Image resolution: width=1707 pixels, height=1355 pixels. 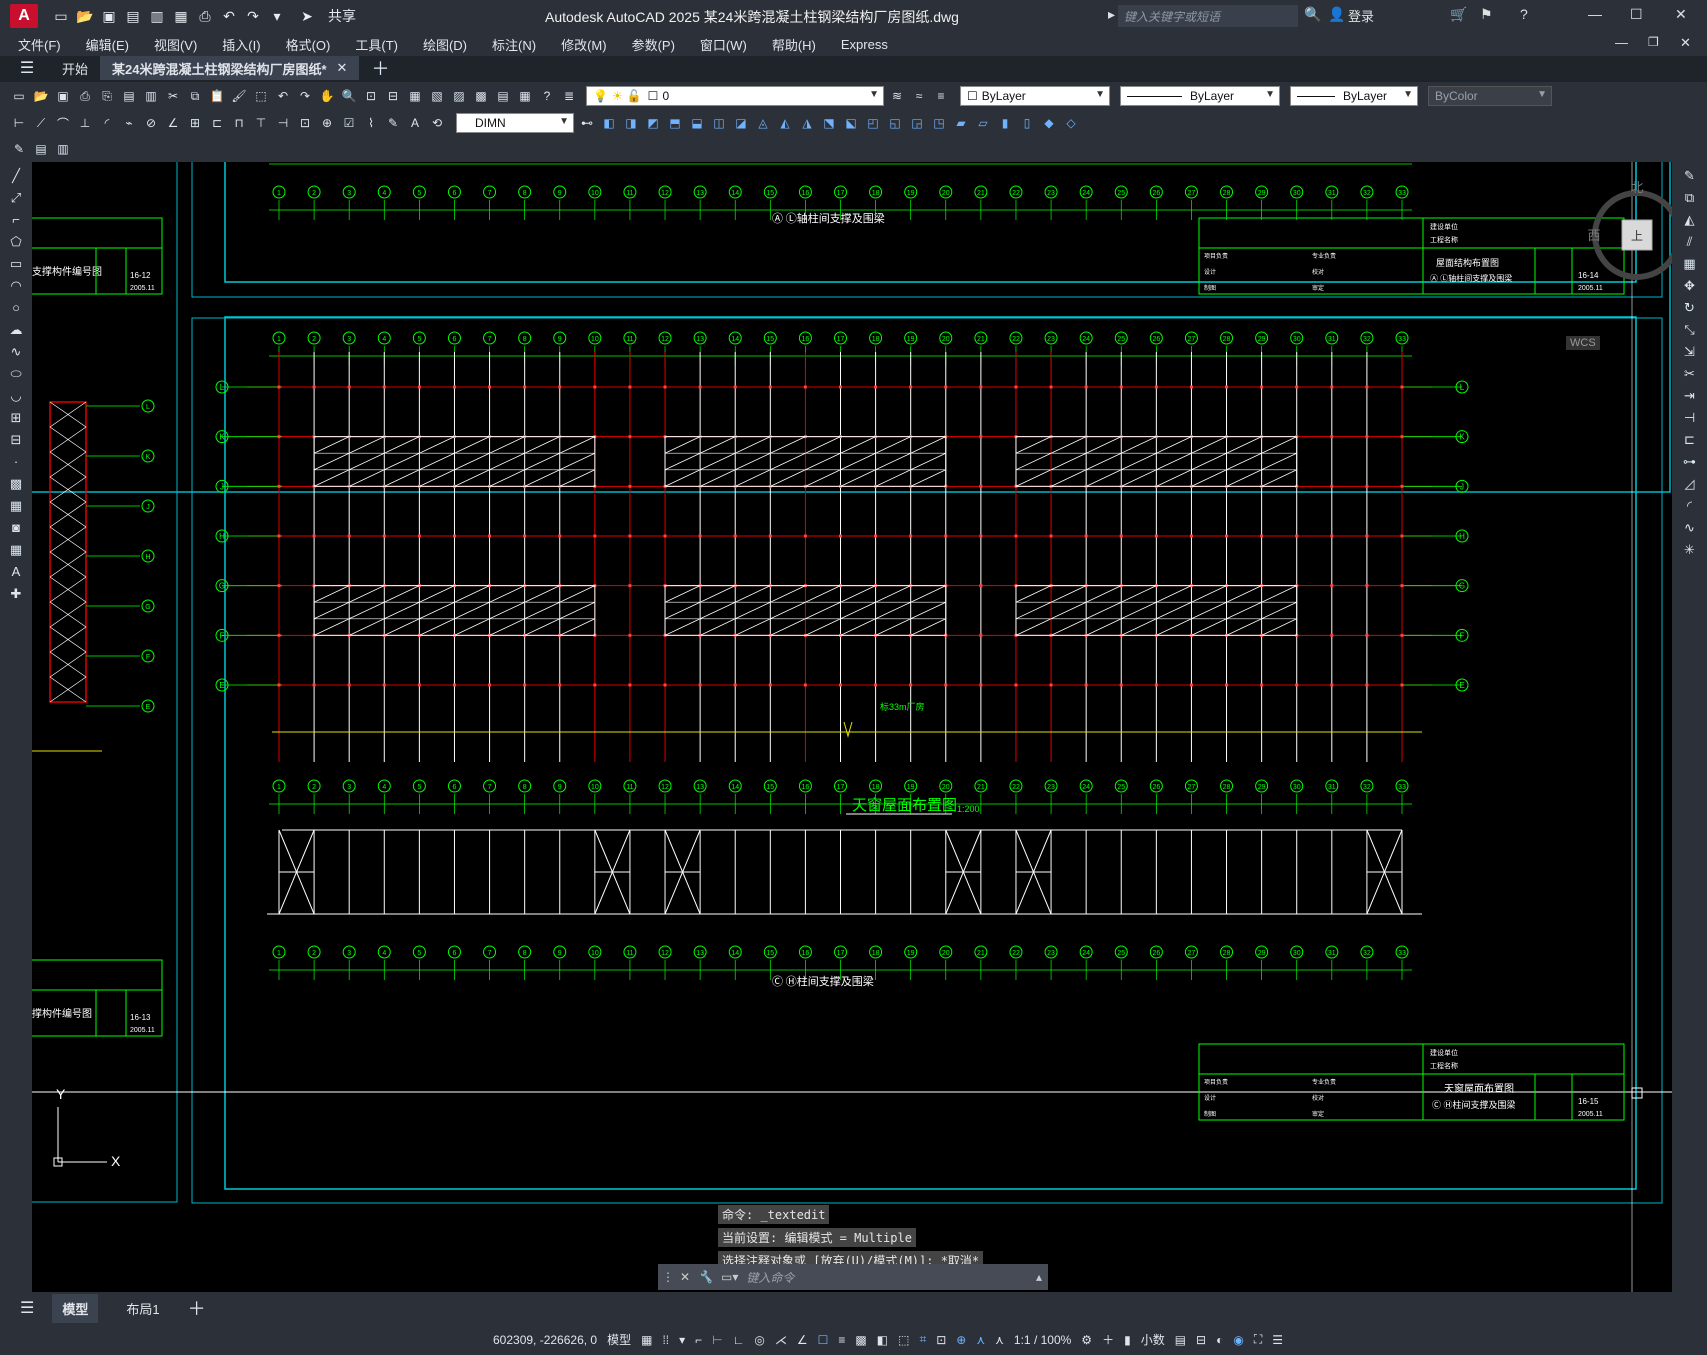 What do you see at coordinates (16, 551) in the screenshot?
I see `table-icon: ▦` at bounding box center [16, 551].